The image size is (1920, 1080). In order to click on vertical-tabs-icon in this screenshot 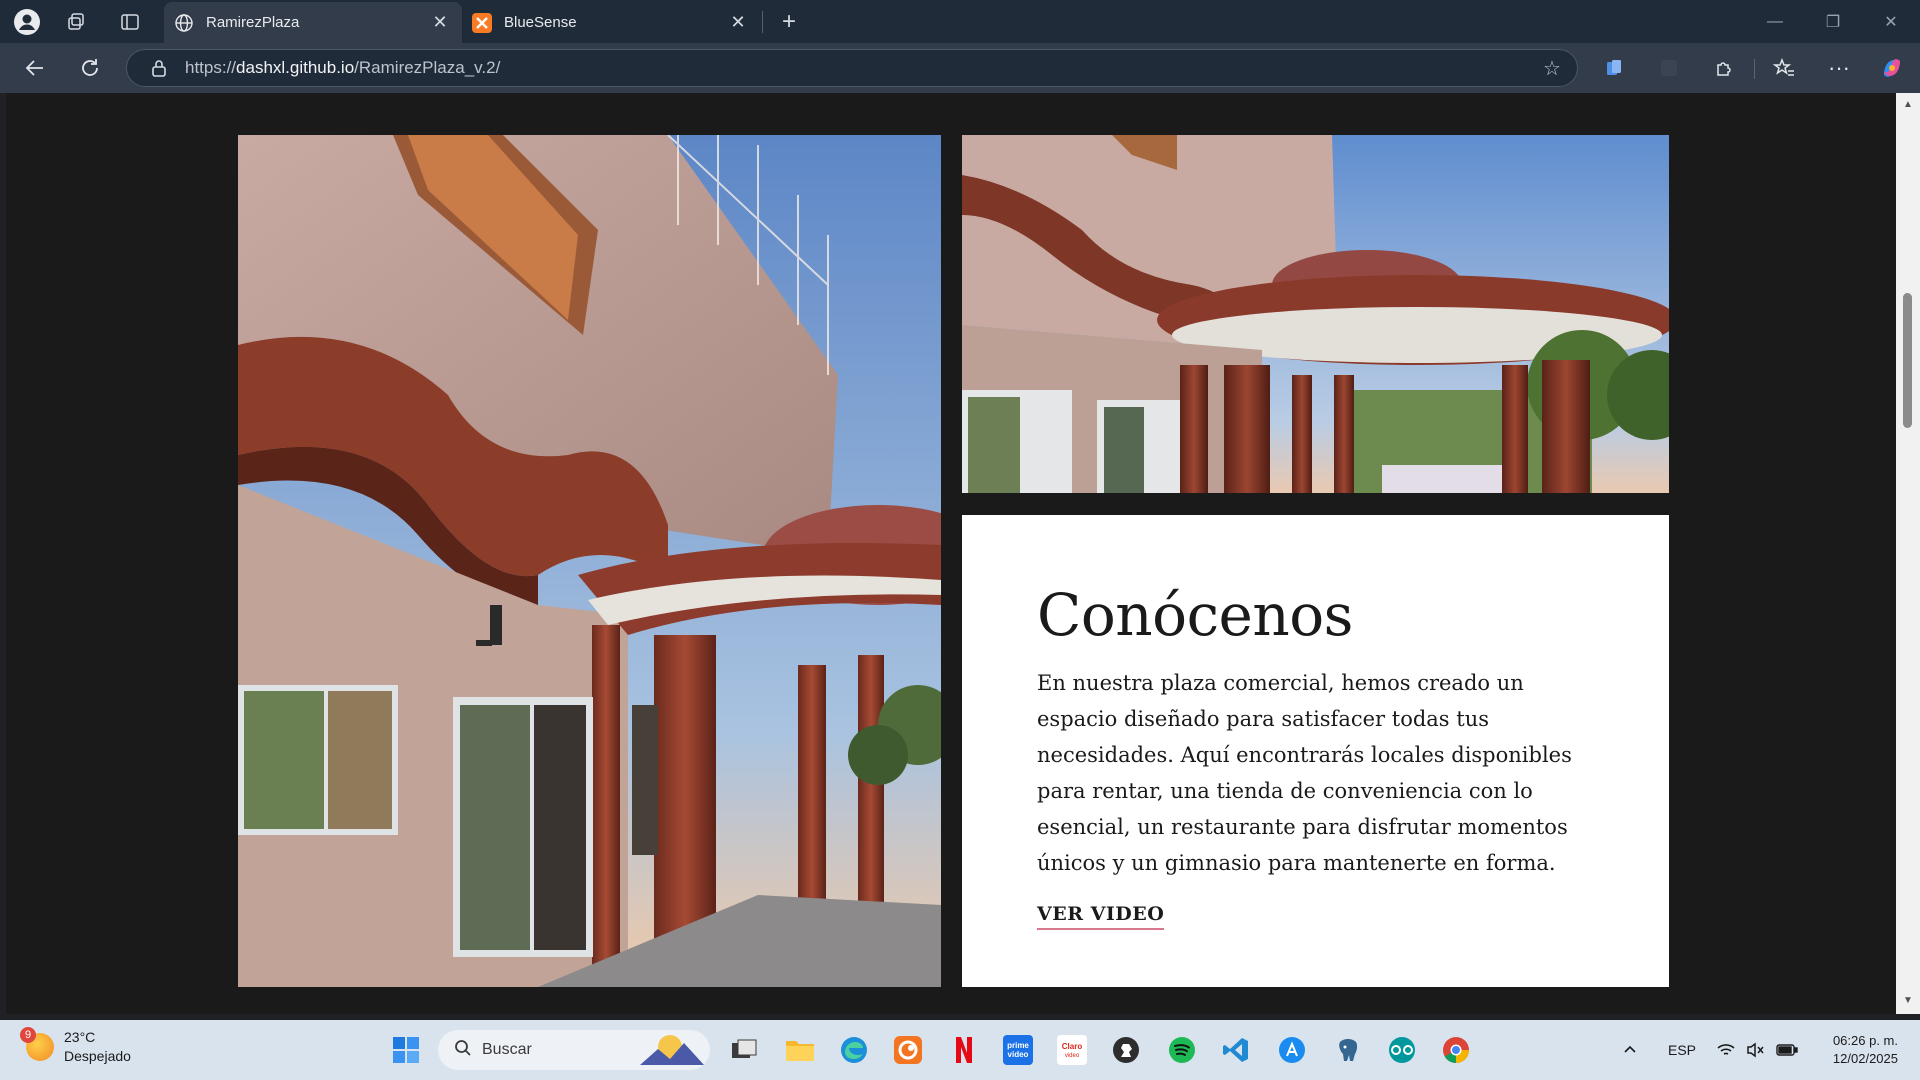, I will do `click(130, 22)`.